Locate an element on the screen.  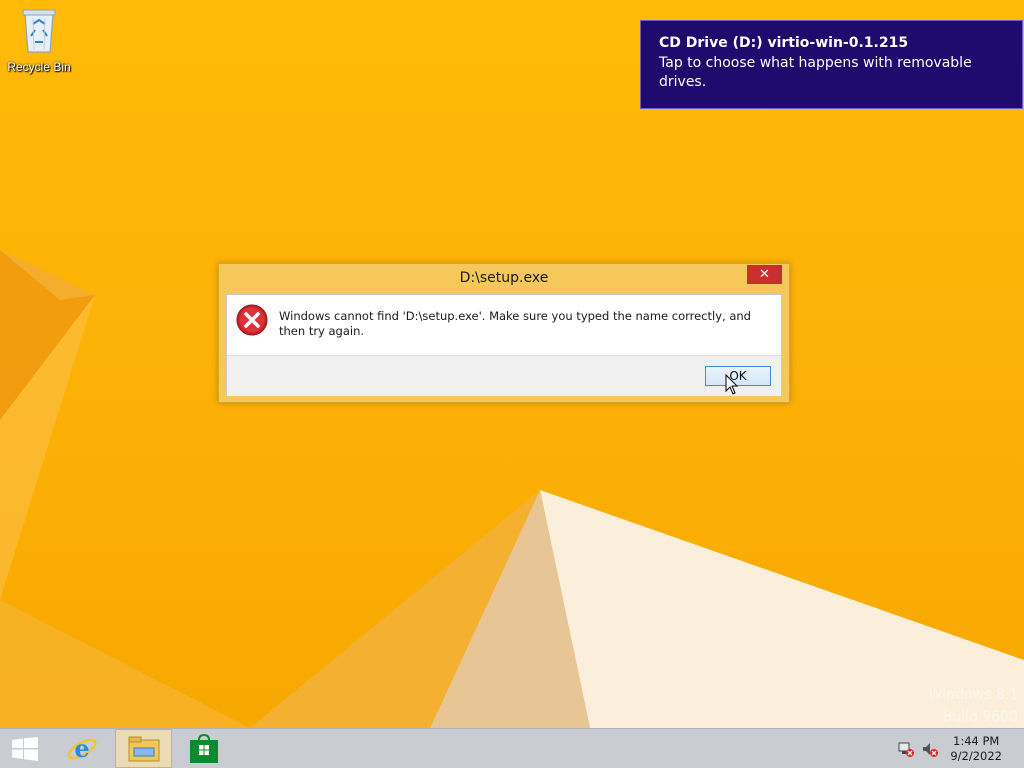
mouse-cursor-icon is located at coordinates (732, 384).